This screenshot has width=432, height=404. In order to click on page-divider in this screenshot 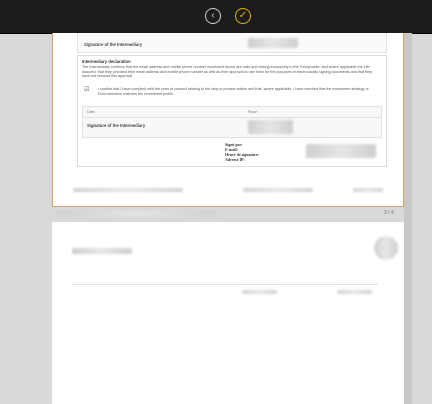, I will do `click(225, 284)`.